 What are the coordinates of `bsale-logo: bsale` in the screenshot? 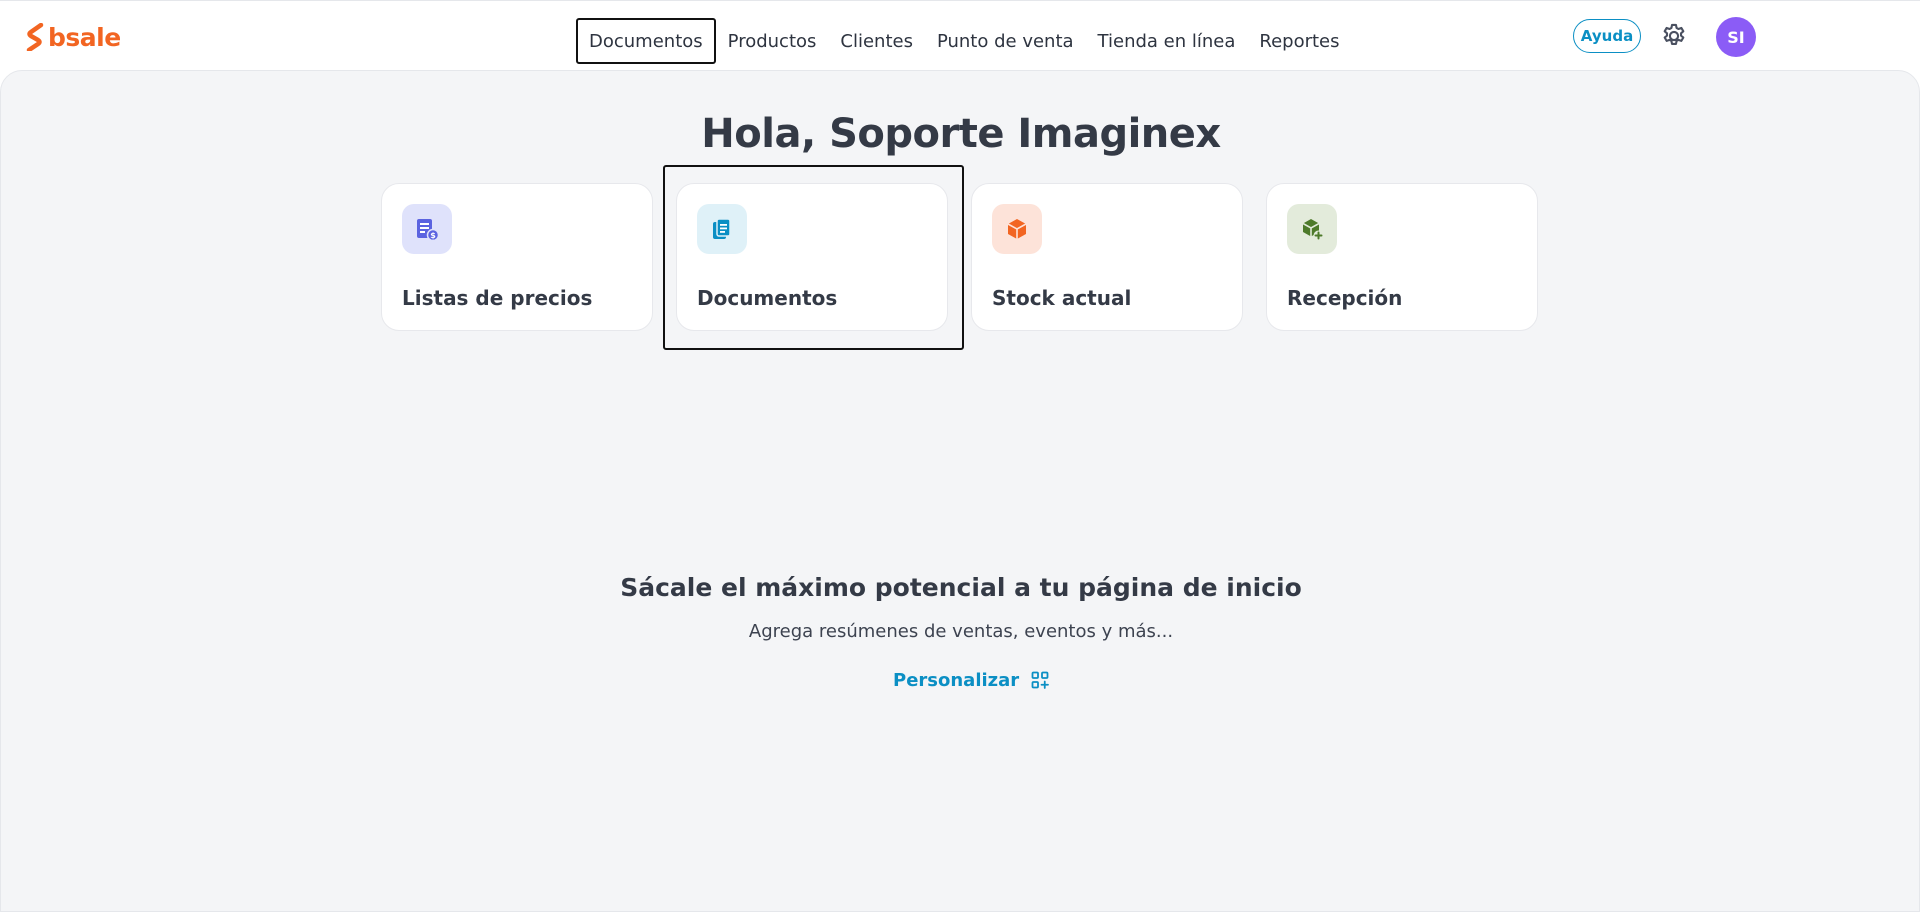 It's located at (73, 37).